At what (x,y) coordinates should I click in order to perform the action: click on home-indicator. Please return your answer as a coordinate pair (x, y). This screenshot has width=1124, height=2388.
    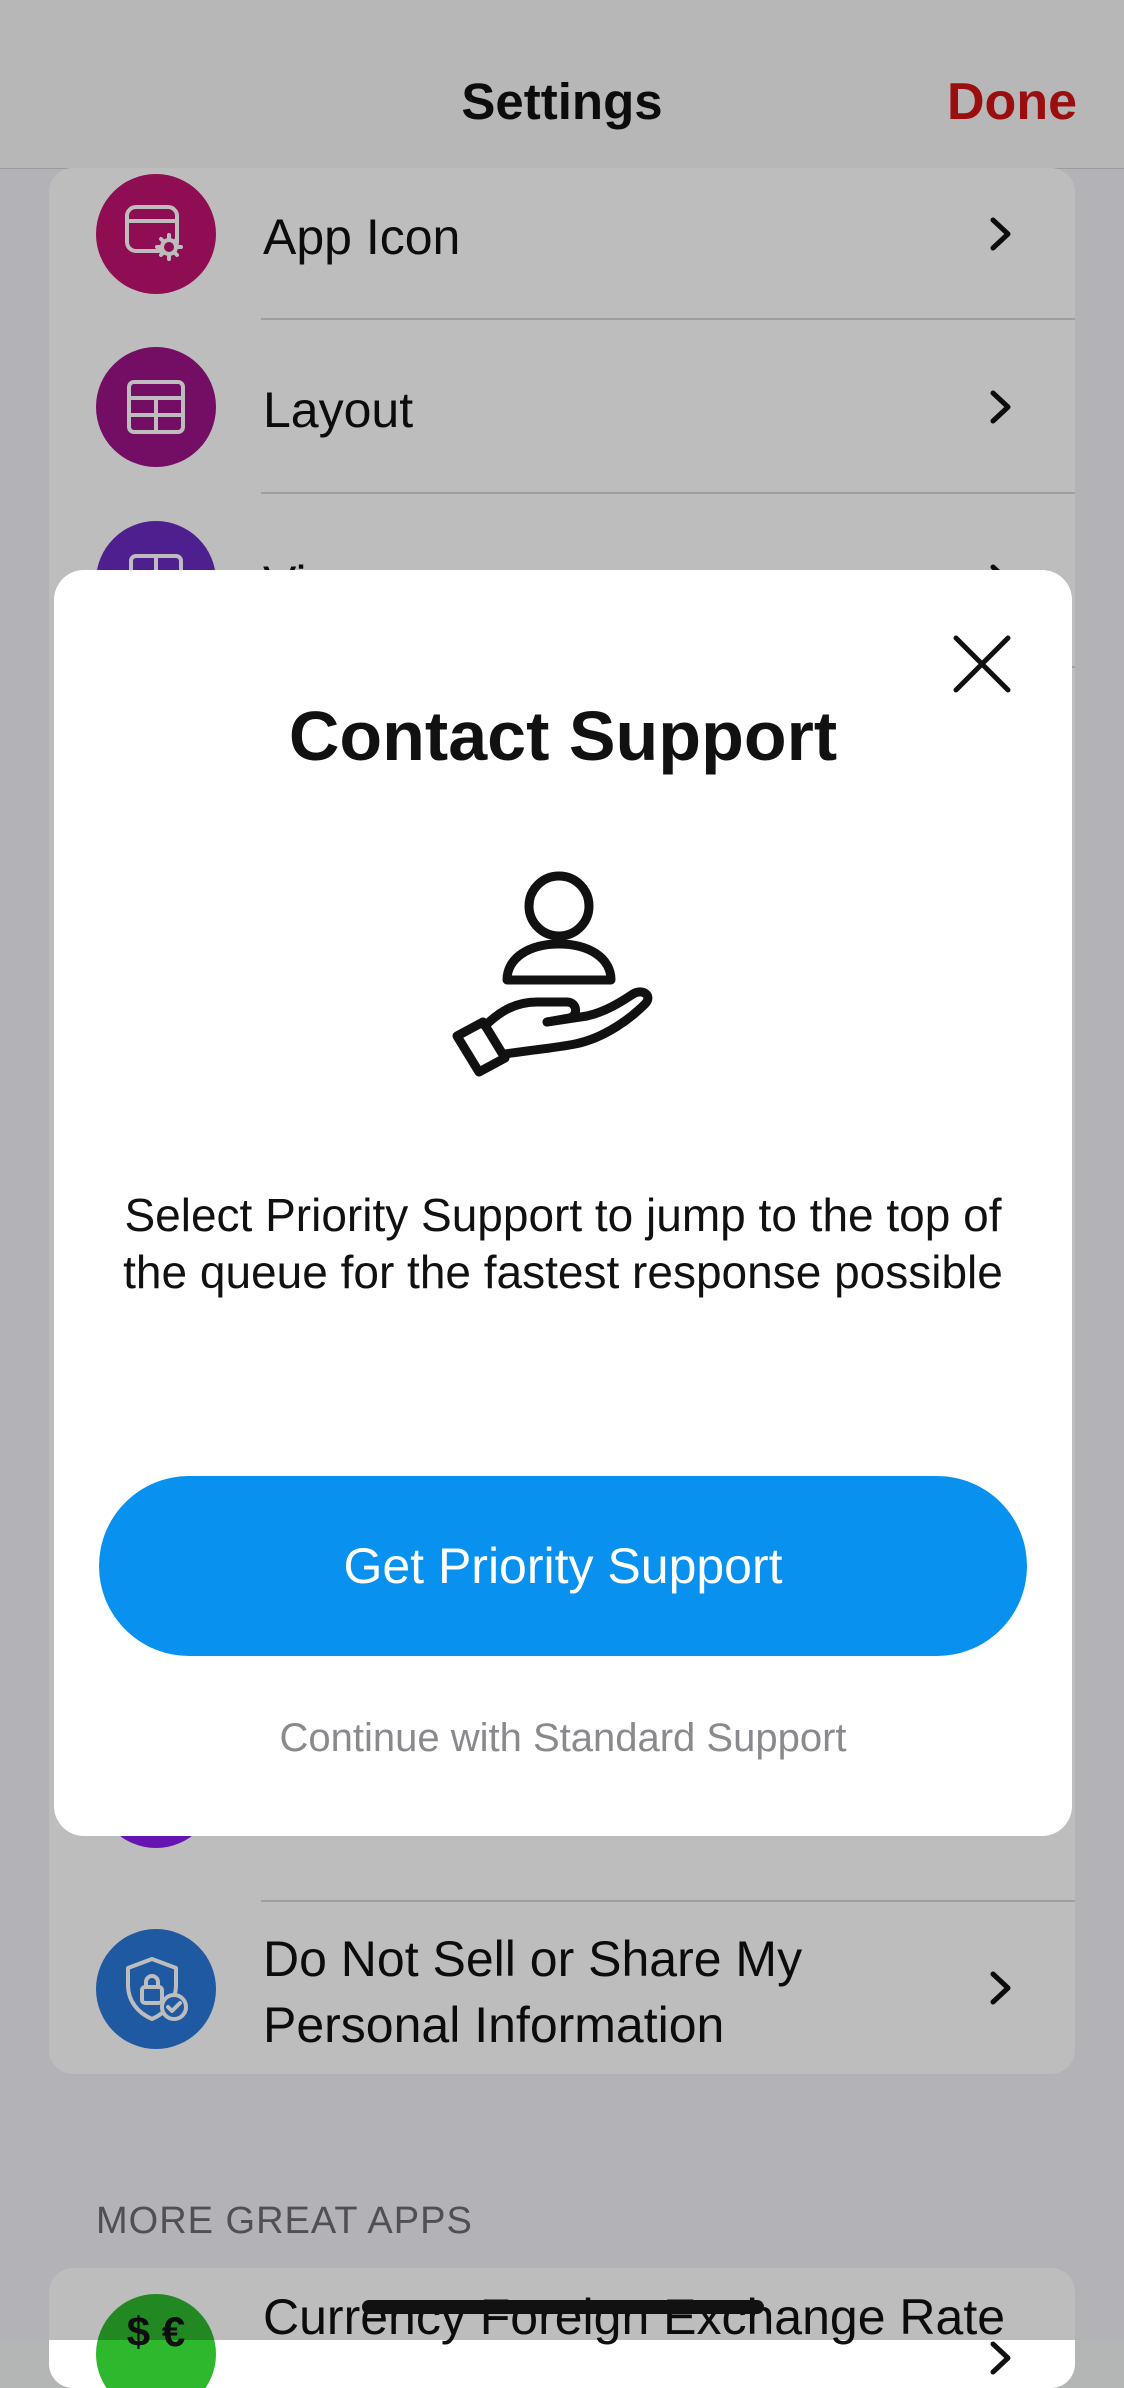
    Looking at the image, I should click on (563, 2307).